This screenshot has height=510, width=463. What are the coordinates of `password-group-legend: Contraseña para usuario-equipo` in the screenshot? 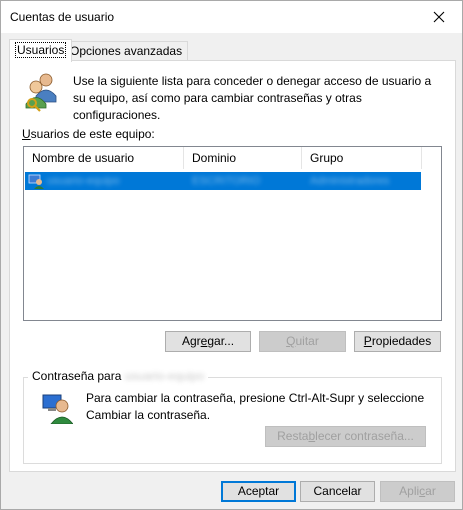 It's located at (118, 376).